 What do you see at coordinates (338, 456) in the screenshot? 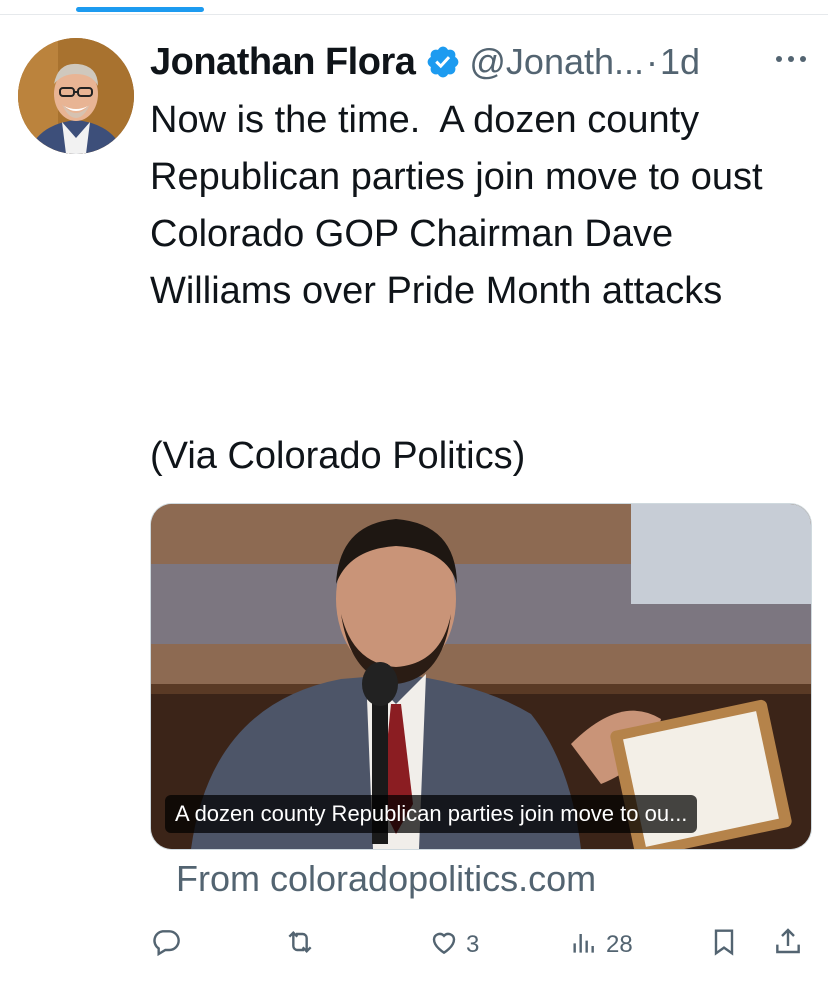
I see `tweet-via-text: (Via Colorado Politics)` at bounding box center [338, 456].